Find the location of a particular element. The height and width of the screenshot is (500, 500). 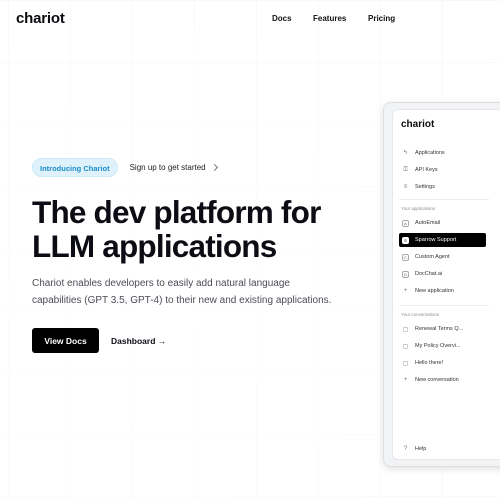

hero-title-line1: The dev platform for is located at coordinates (176, 212).